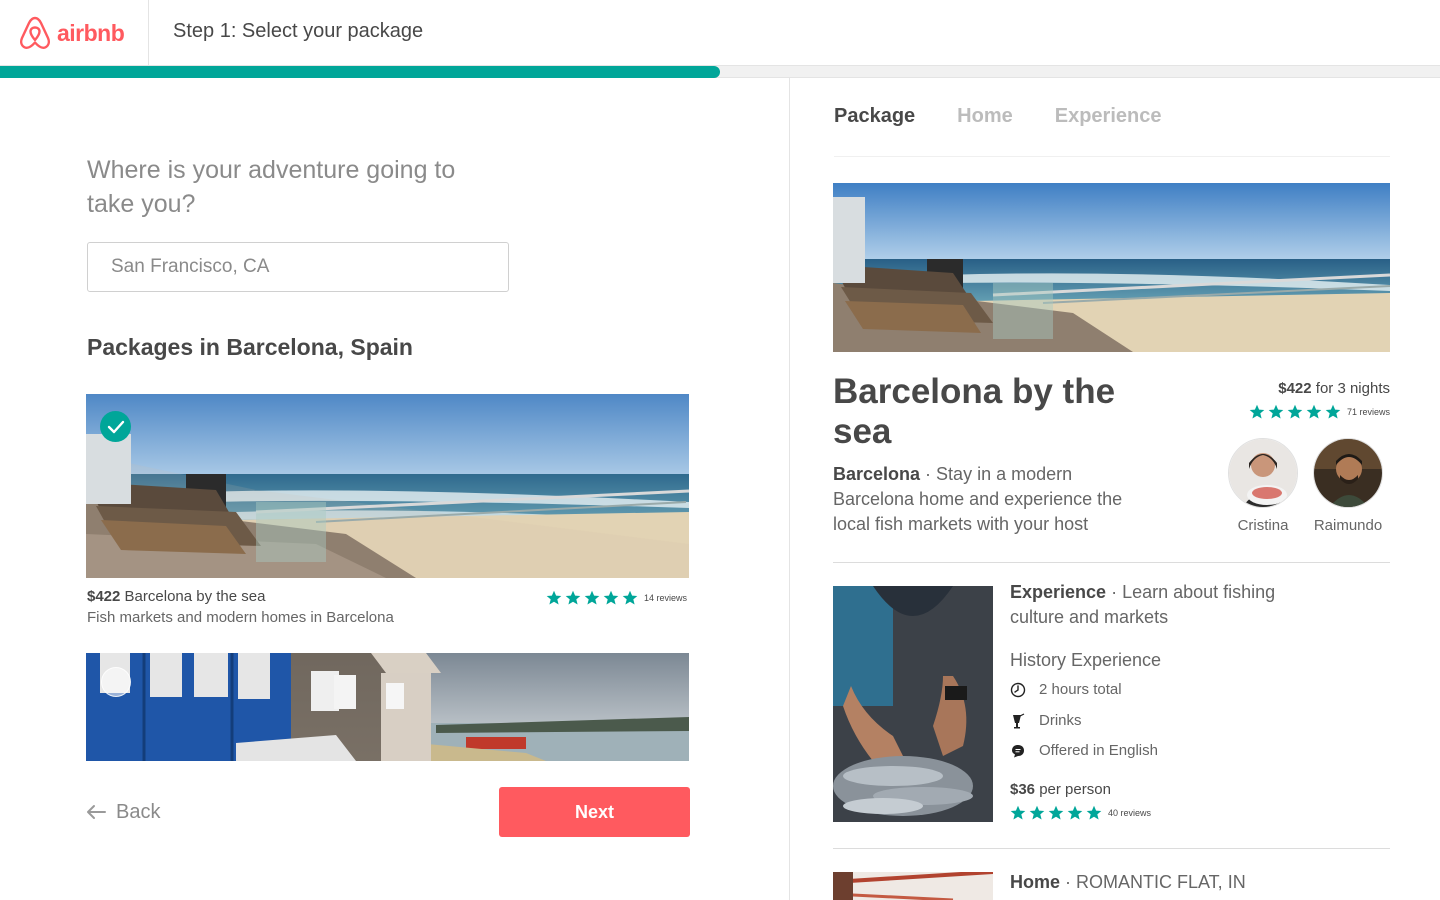 The width and height of the screenshot is (1440, 900). What do you see at coordinates (1108, 116) in the screenshot?
I see `tab-experience: Experience` at bounding box center [1108, 116].